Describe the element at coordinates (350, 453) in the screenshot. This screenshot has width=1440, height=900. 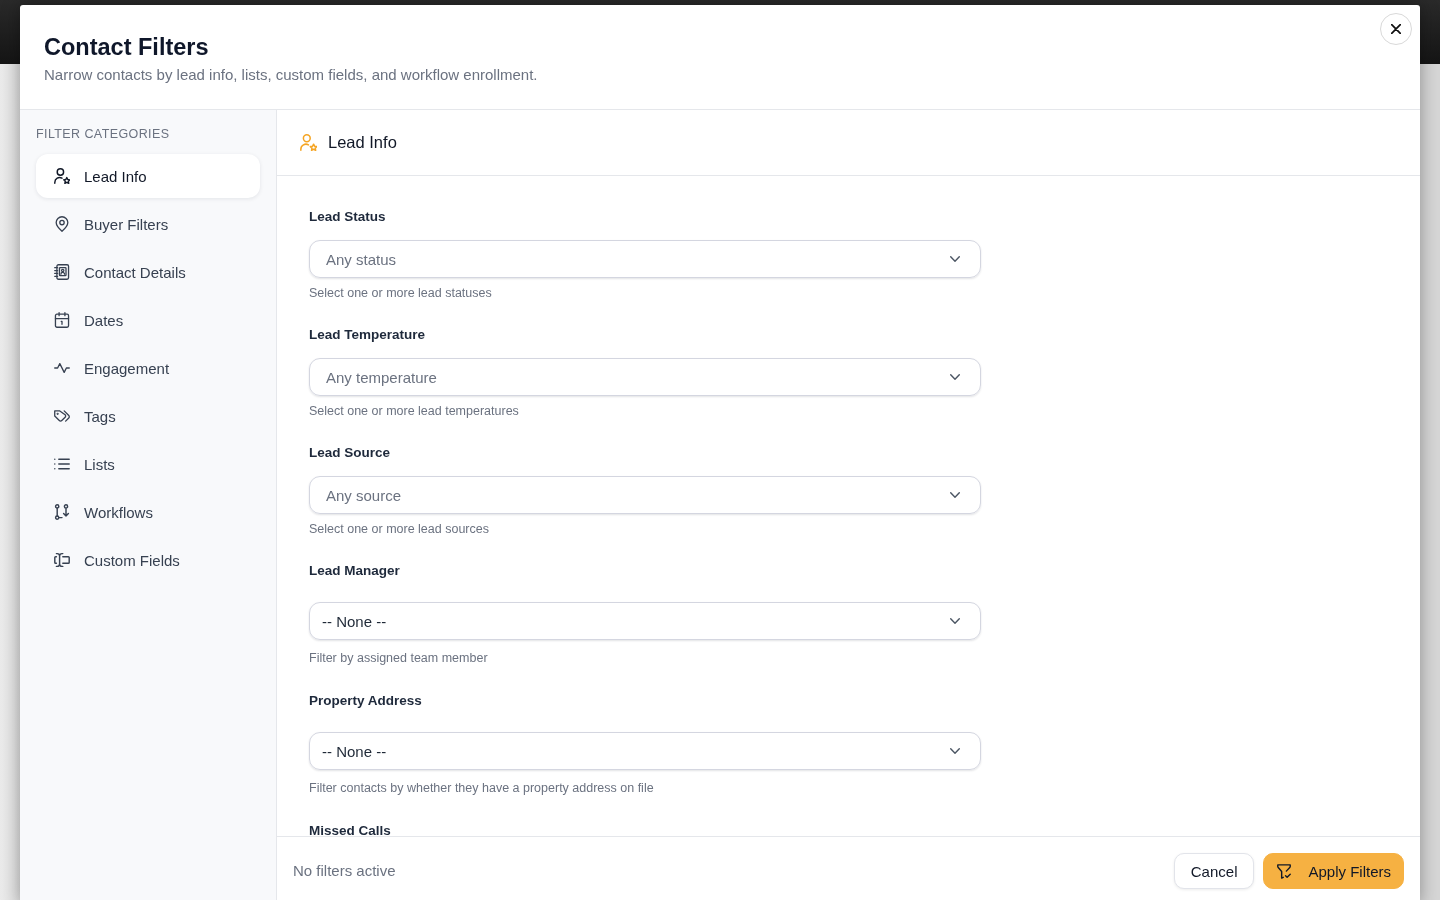
I see `field-label: Lead Source` at that location.